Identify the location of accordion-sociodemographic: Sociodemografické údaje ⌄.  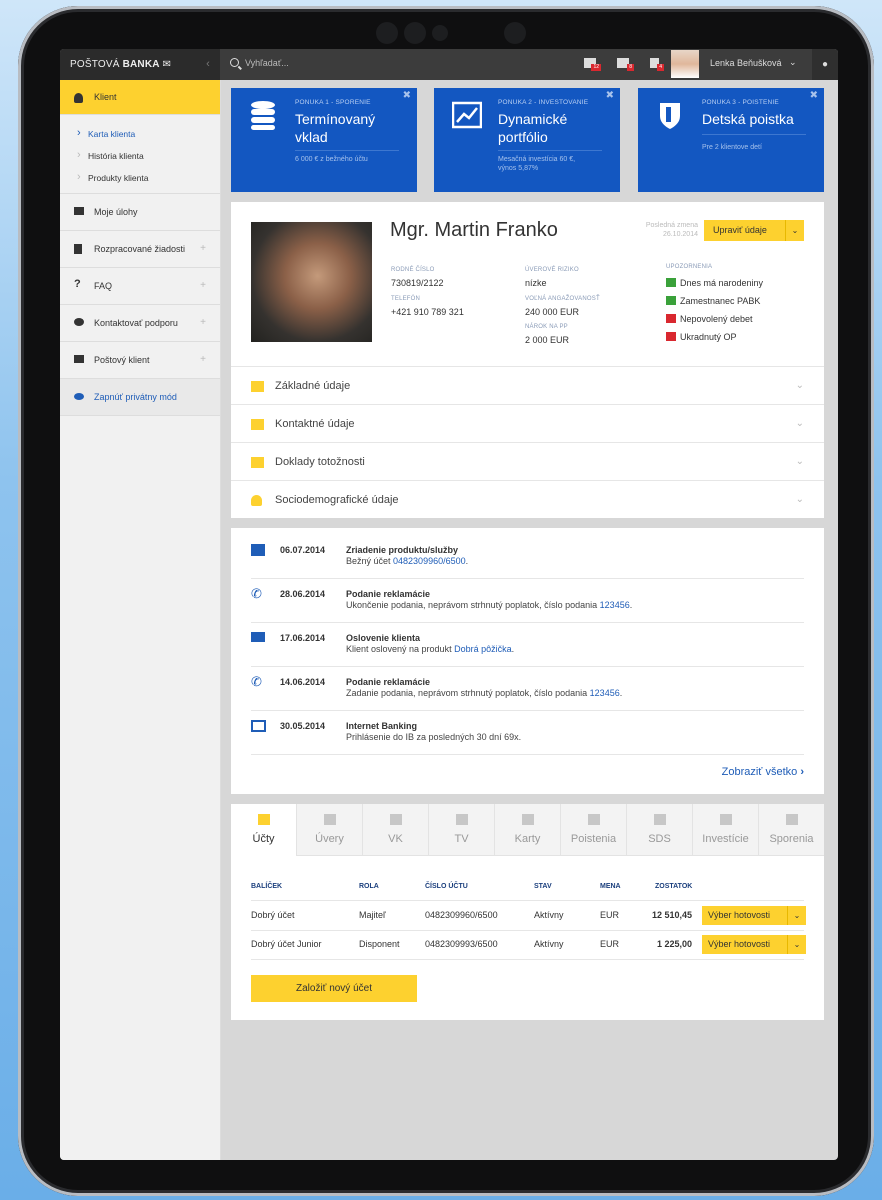
(527, 499).